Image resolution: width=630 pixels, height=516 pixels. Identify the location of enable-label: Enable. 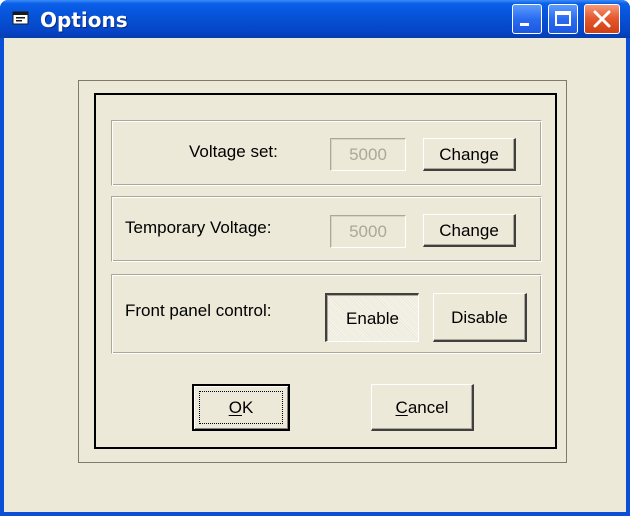
(372, 318).